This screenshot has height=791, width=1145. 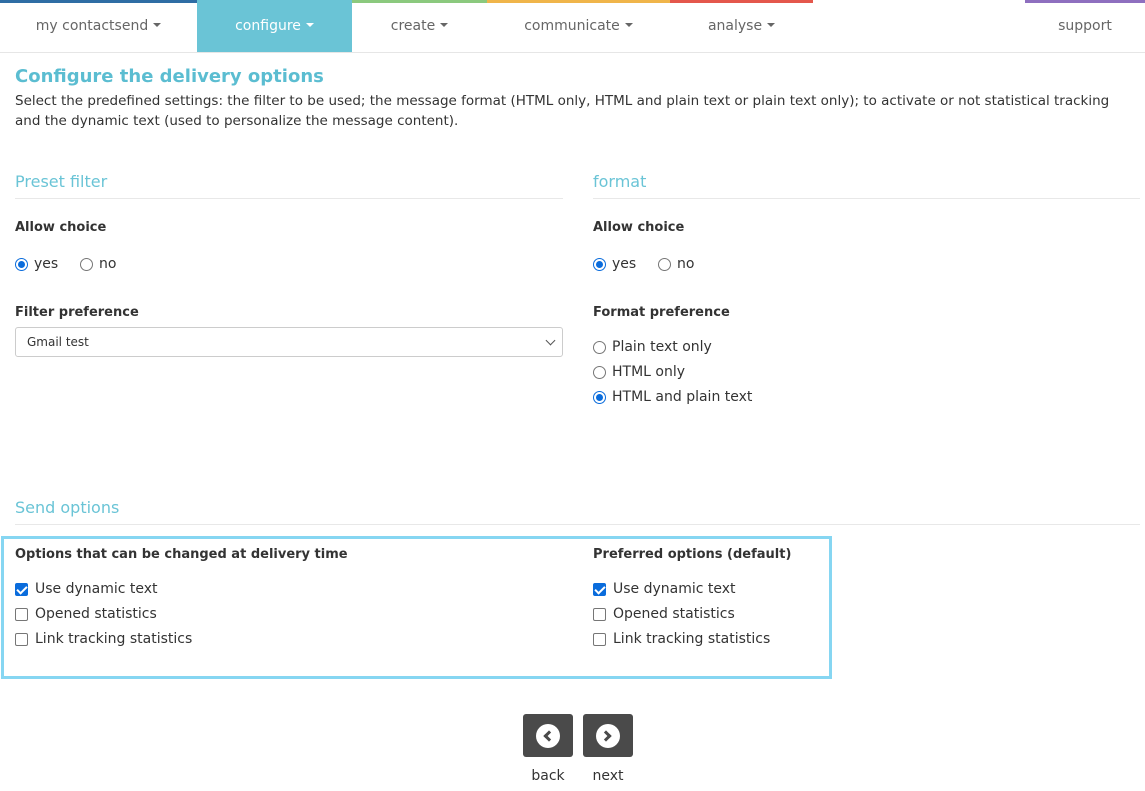 I want to click on changeable-link-tracking-checkbox: Link tracking statistics, so click(x=103, y=639).